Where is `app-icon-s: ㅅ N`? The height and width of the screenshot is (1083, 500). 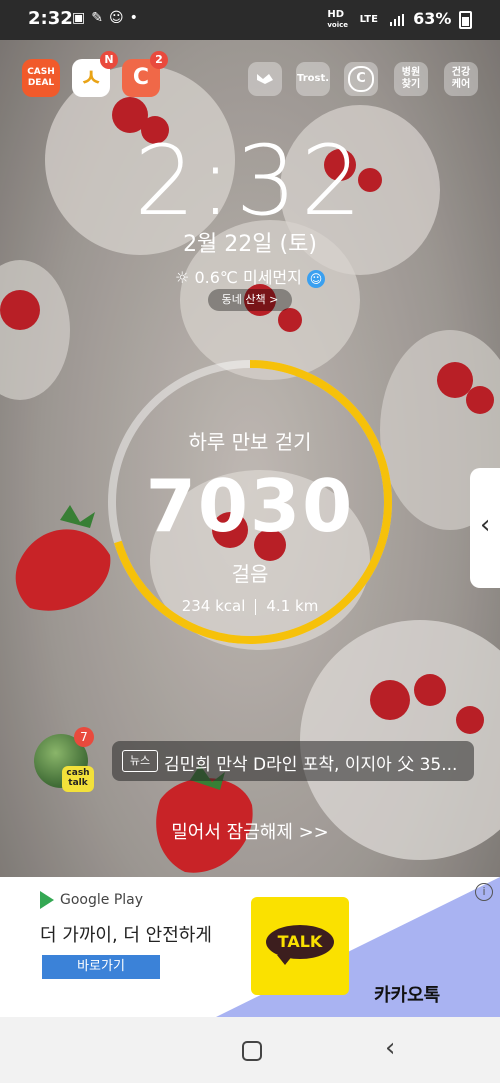
app-icon-s: ㅅ N is located at coordinates (95, 74).